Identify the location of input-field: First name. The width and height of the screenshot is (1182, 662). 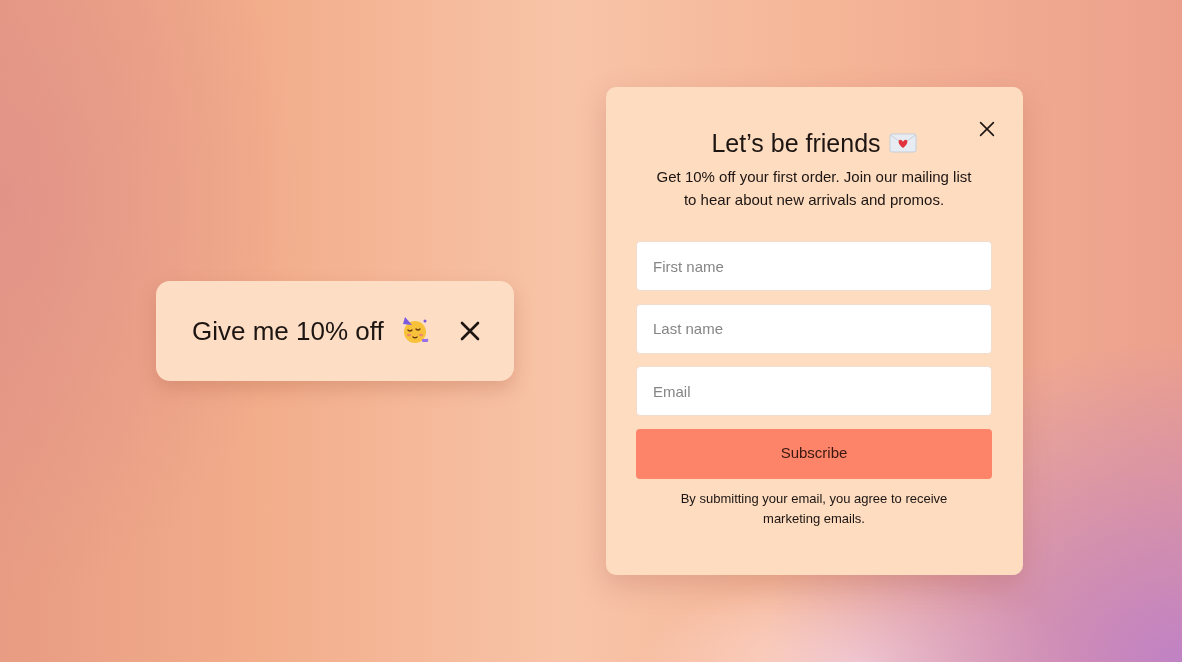
(814, 266).